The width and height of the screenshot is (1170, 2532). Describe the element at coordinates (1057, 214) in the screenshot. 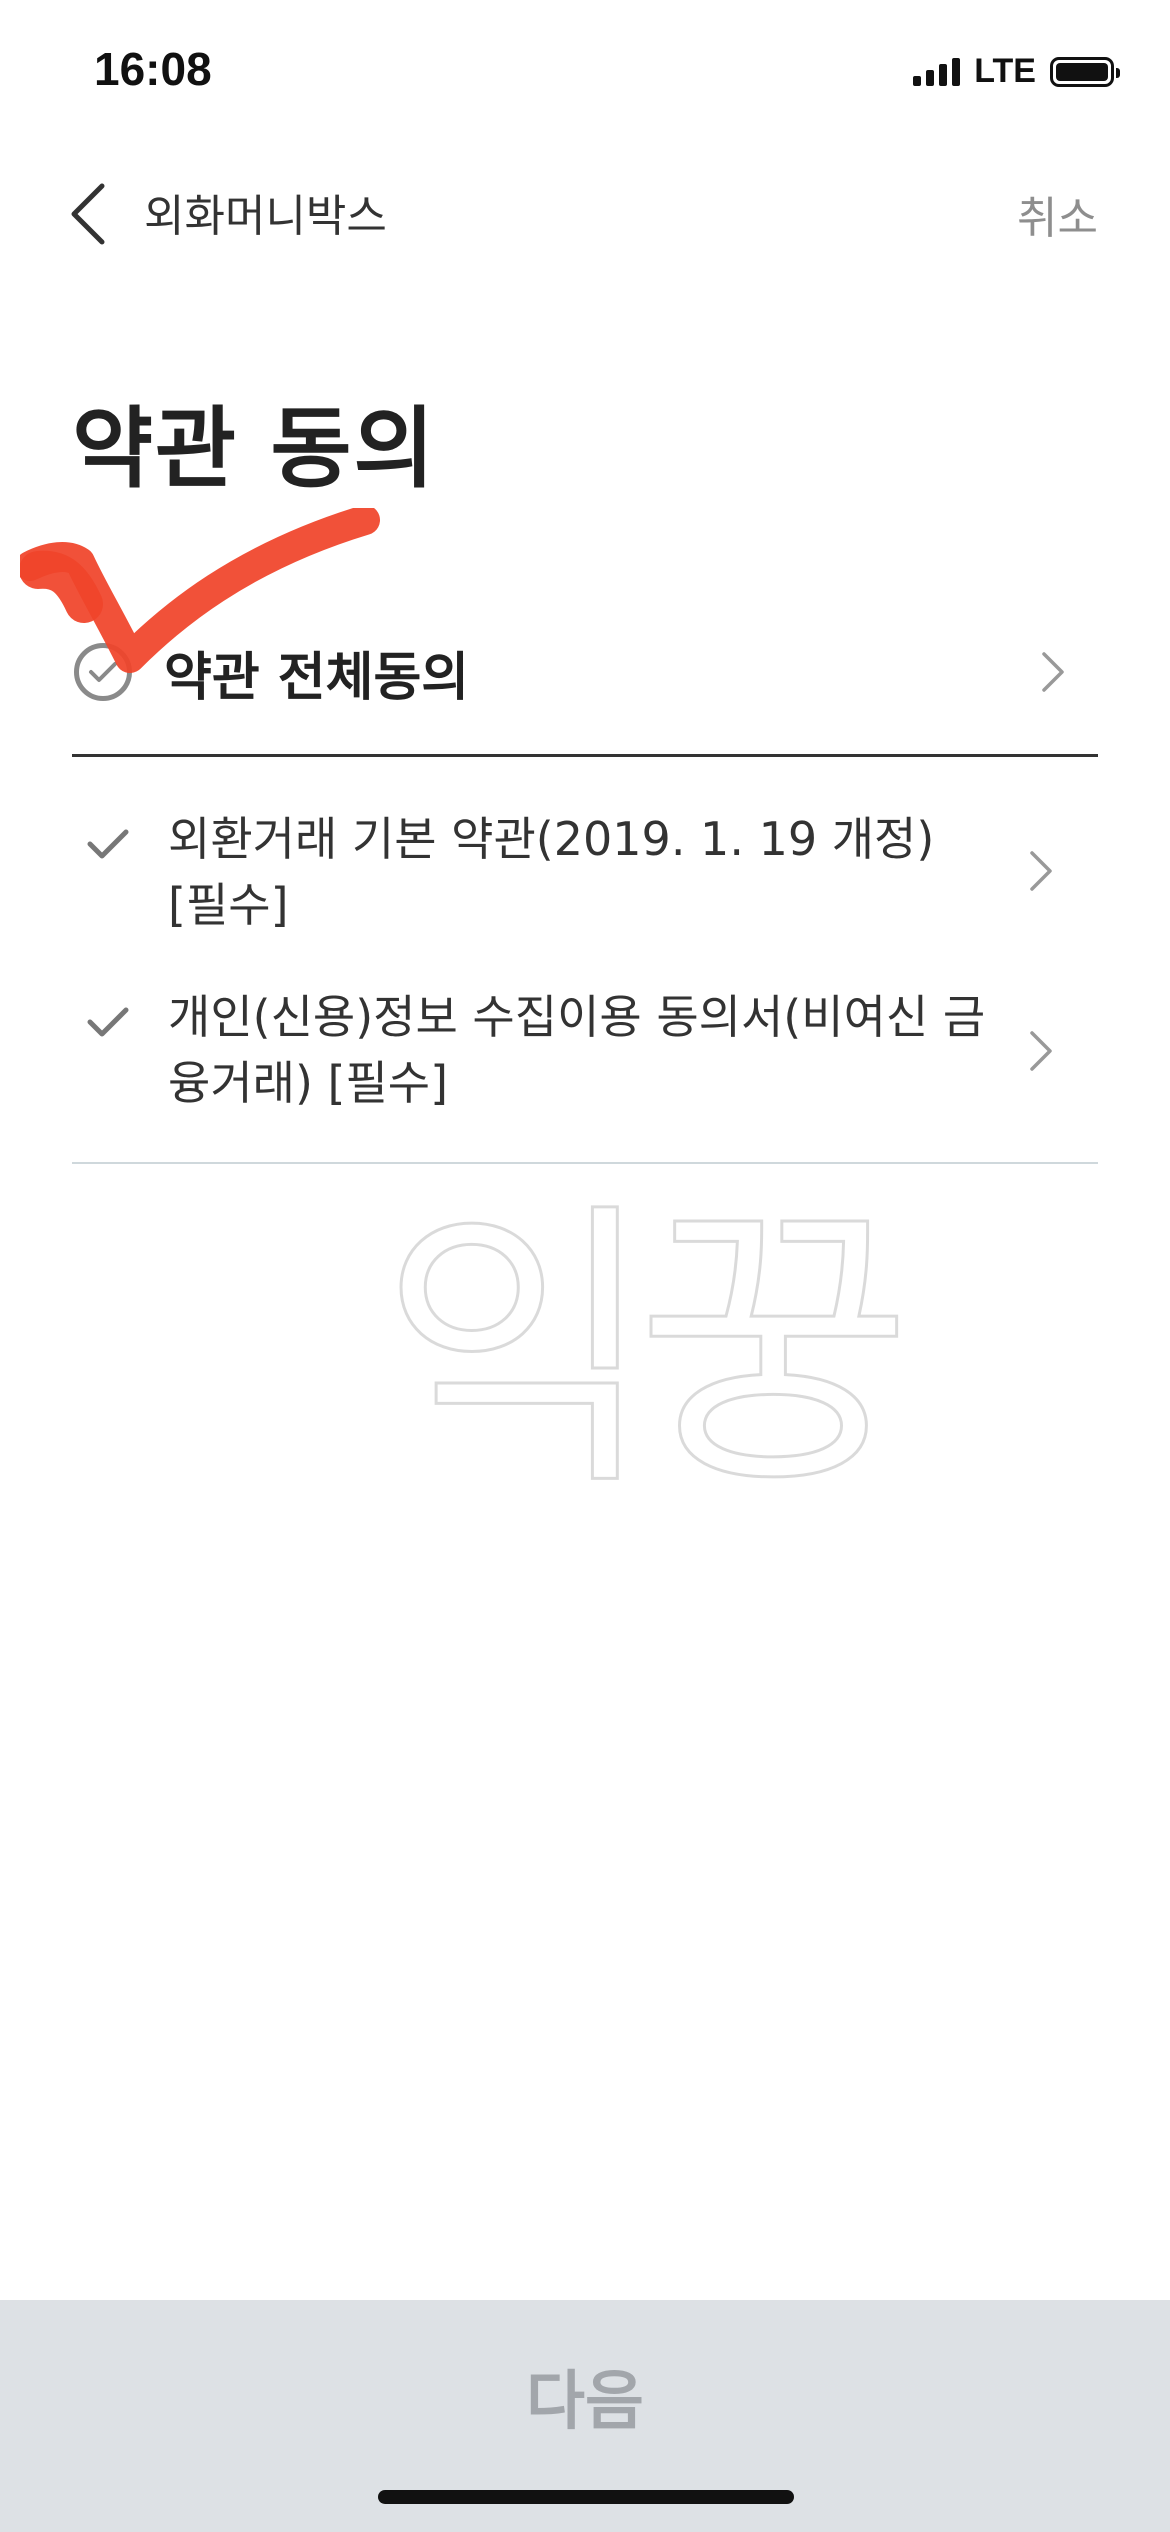

I see `cancel-button: 취소` at that location.